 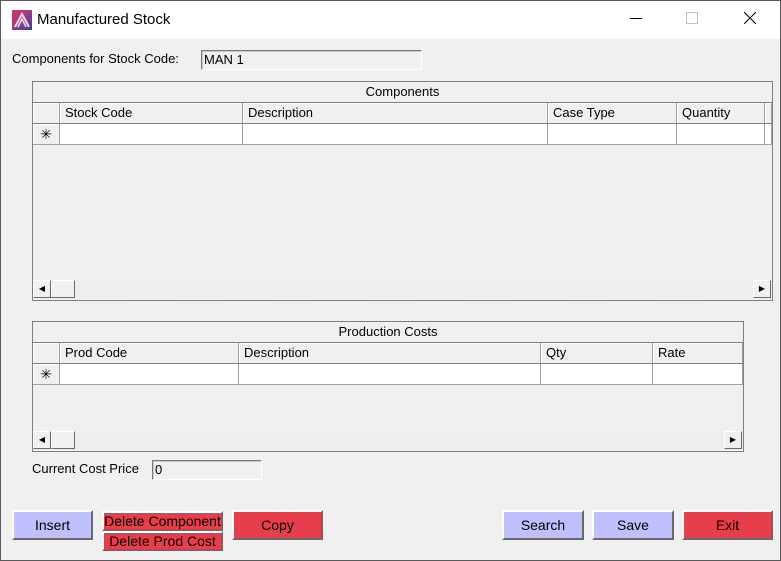 I want to click on cell-stock-code, so click(x=151, y=134).